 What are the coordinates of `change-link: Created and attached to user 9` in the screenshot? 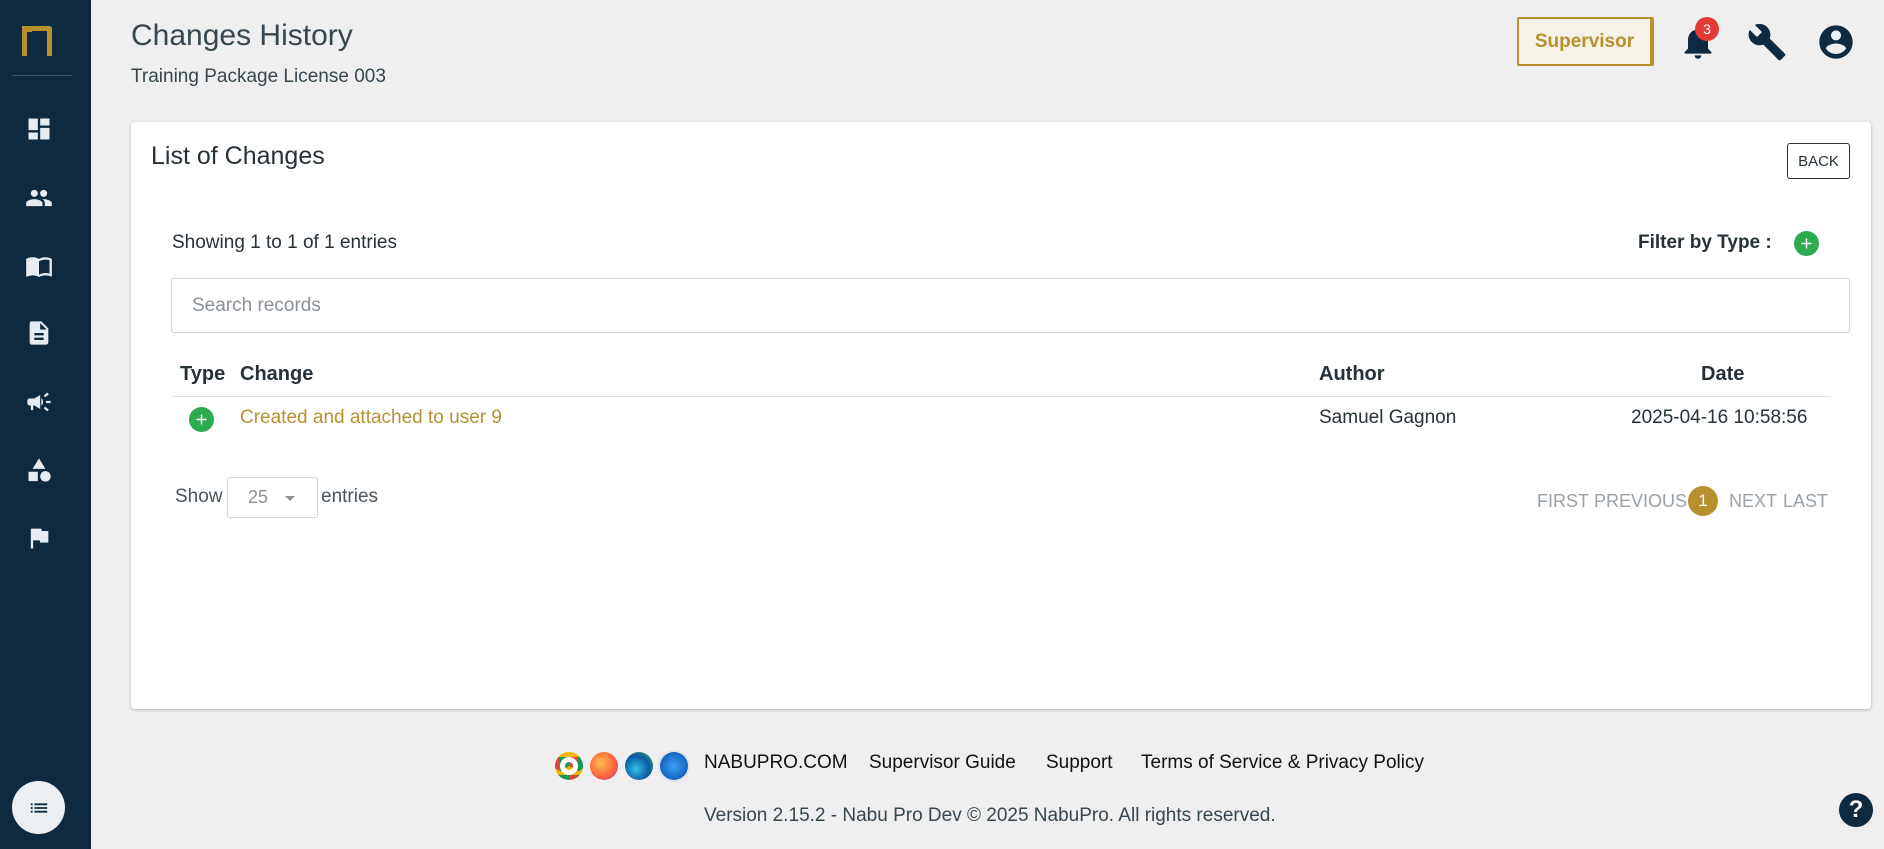 It's located at (371, 418).